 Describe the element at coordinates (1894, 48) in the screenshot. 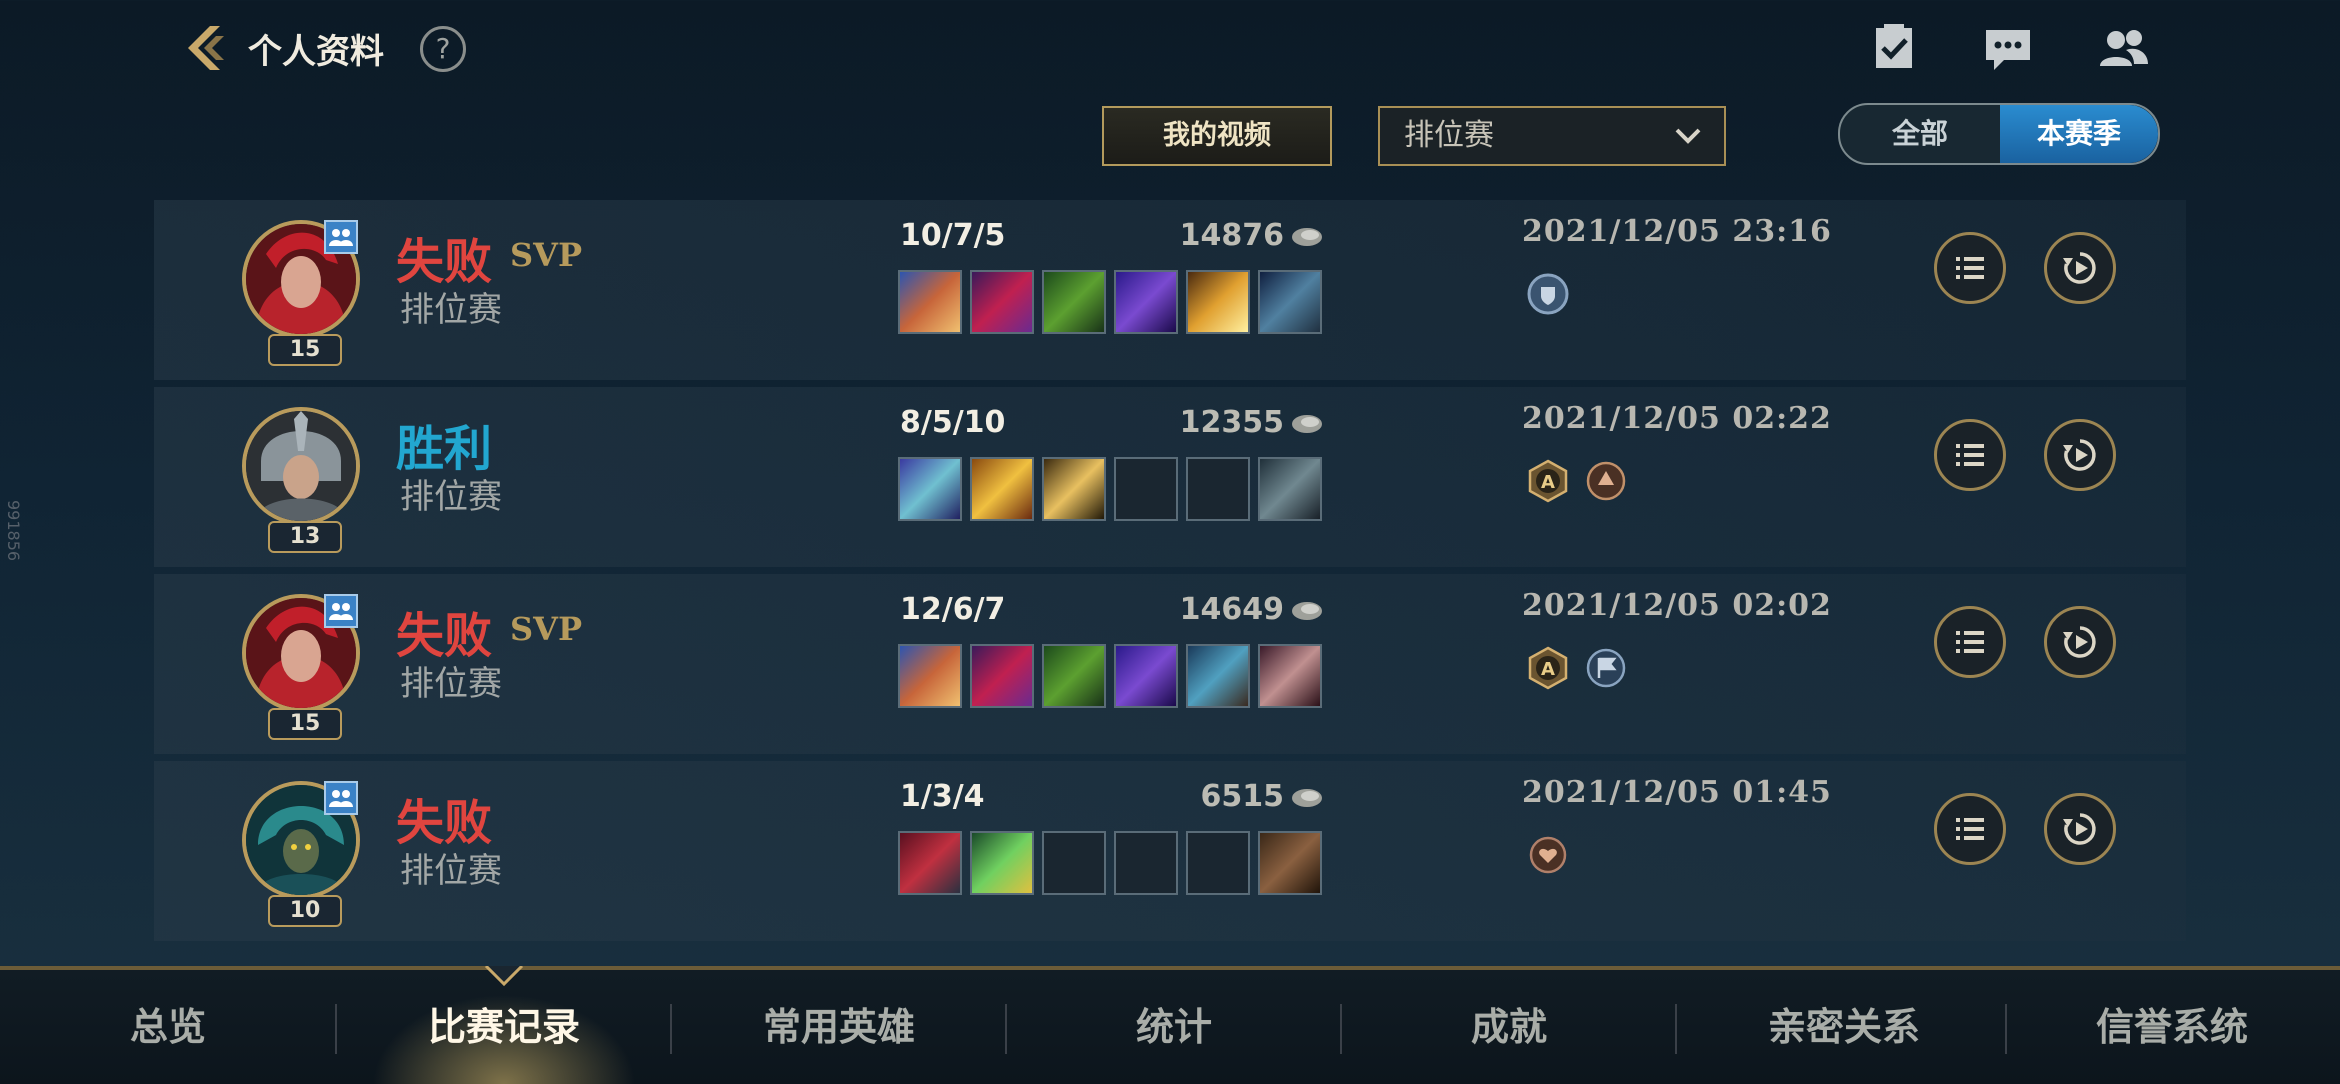

I see `tasks-icon` at that location.